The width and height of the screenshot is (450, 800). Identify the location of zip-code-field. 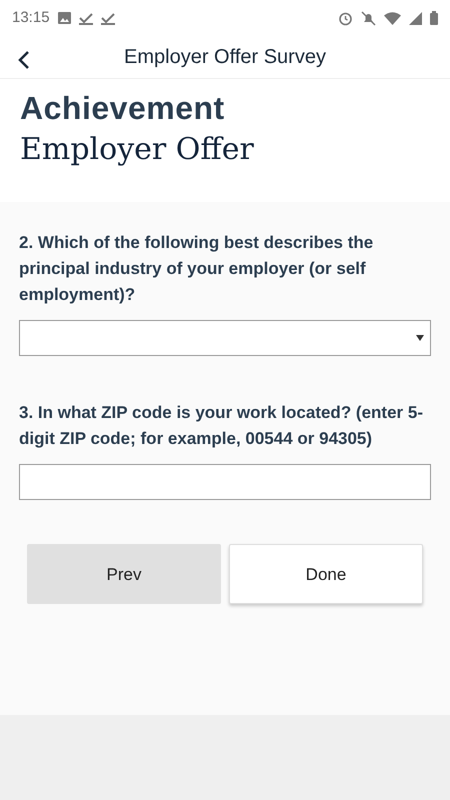
(225, 482).